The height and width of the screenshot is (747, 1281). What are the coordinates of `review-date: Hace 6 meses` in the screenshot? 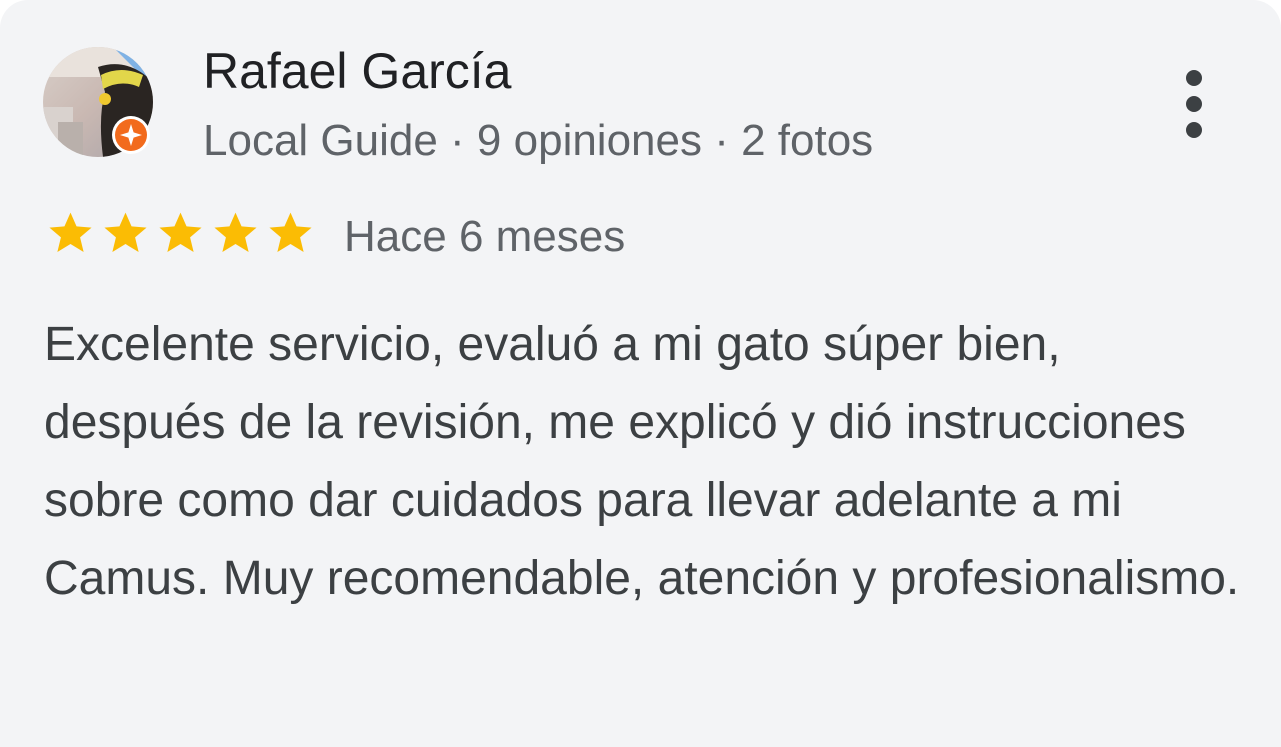 It's located at (485, 236).